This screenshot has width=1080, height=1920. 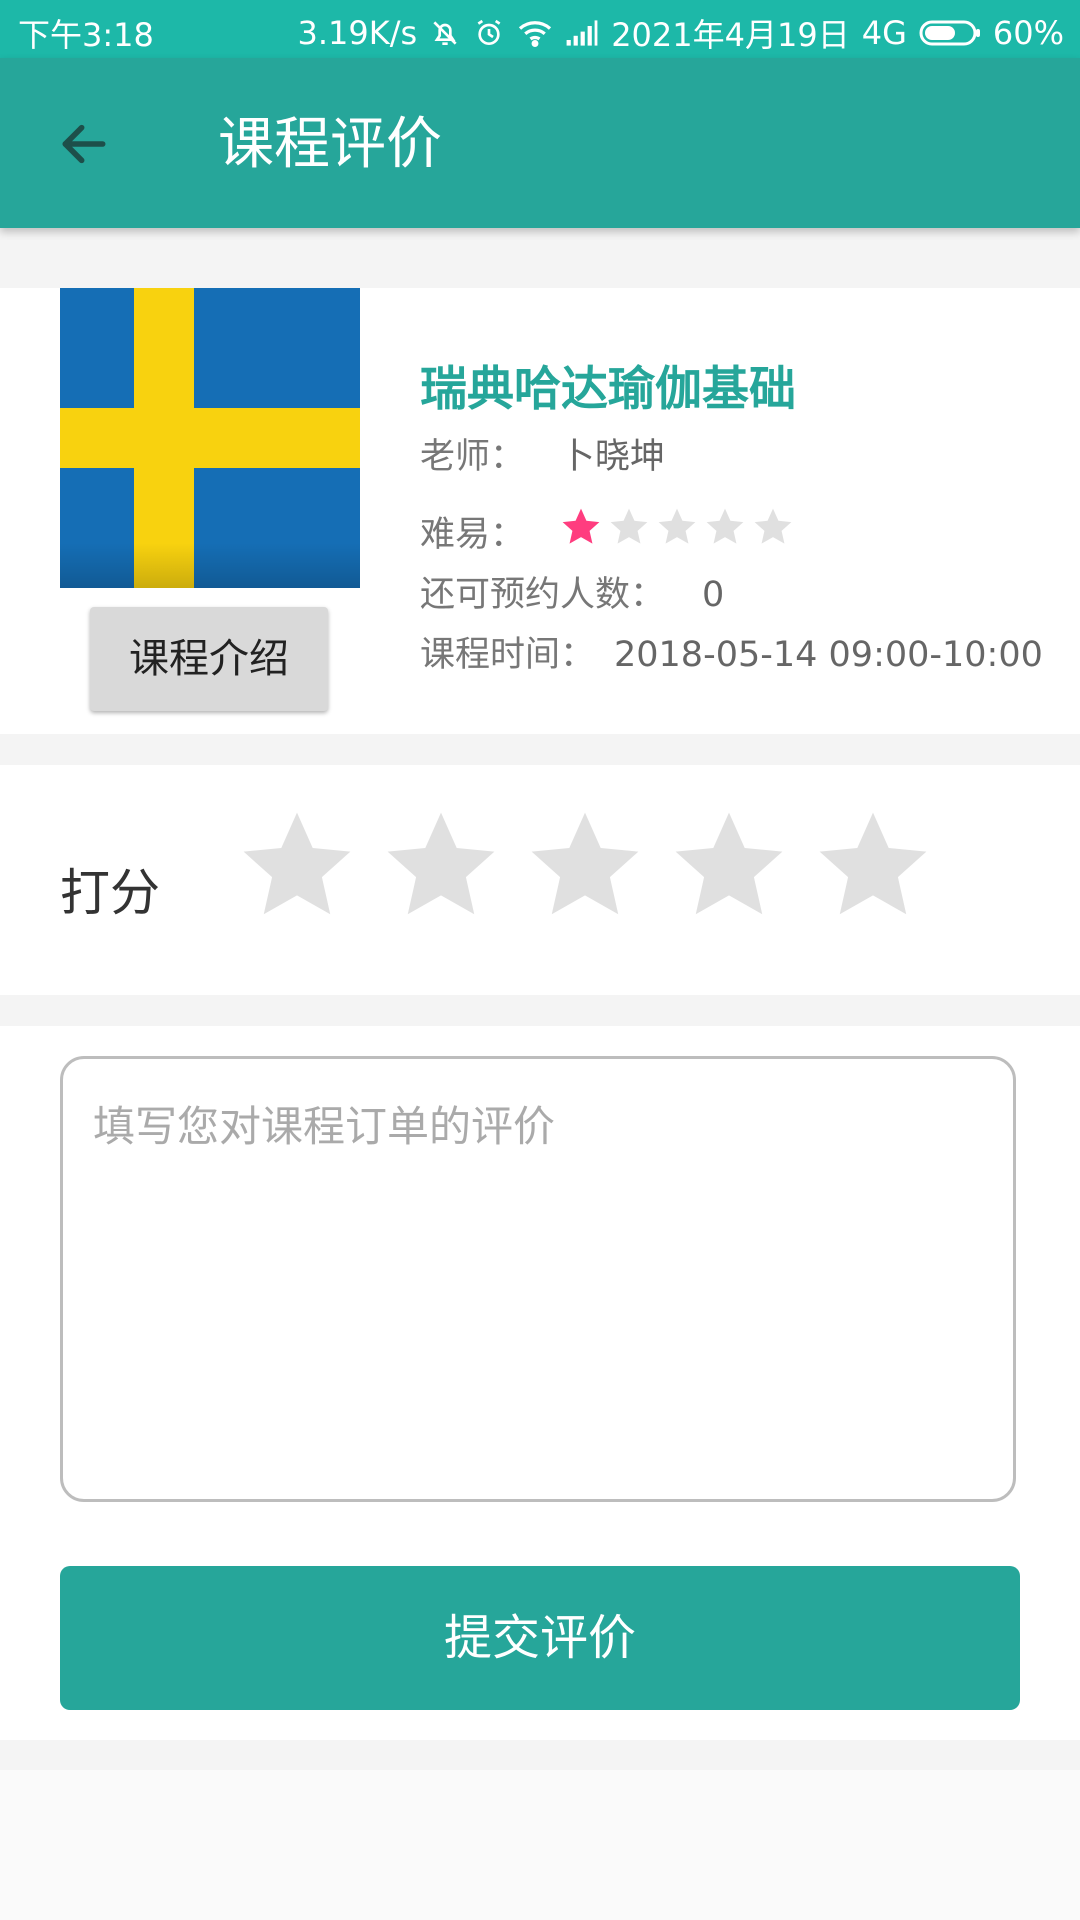 What do you see at coordinates (542, 453) in the screenshot?
I see `teacher-row: 老师： 卜晓坤` at bounding box center [542, 453].